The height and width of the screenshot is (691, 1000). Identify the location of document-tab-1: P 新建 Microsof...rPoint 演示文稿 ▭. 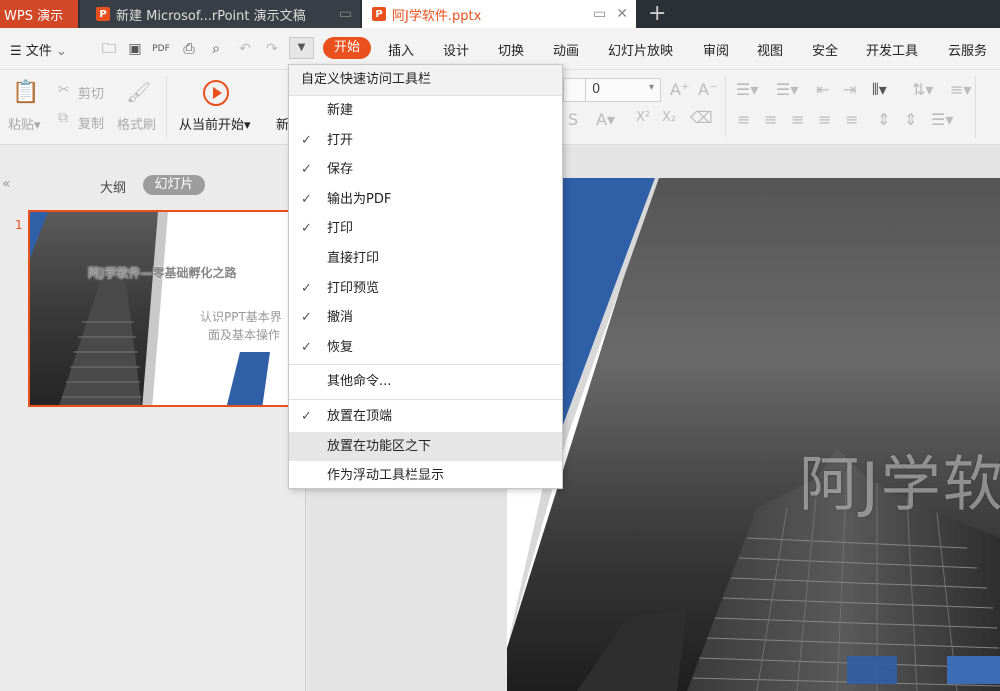
(220, 14).